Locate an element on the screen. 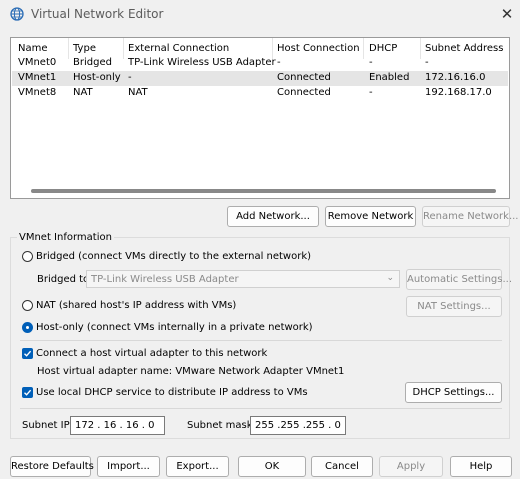 This screenshot has width=520, height=479. help-button: Help is located at coordinates (481, 466).